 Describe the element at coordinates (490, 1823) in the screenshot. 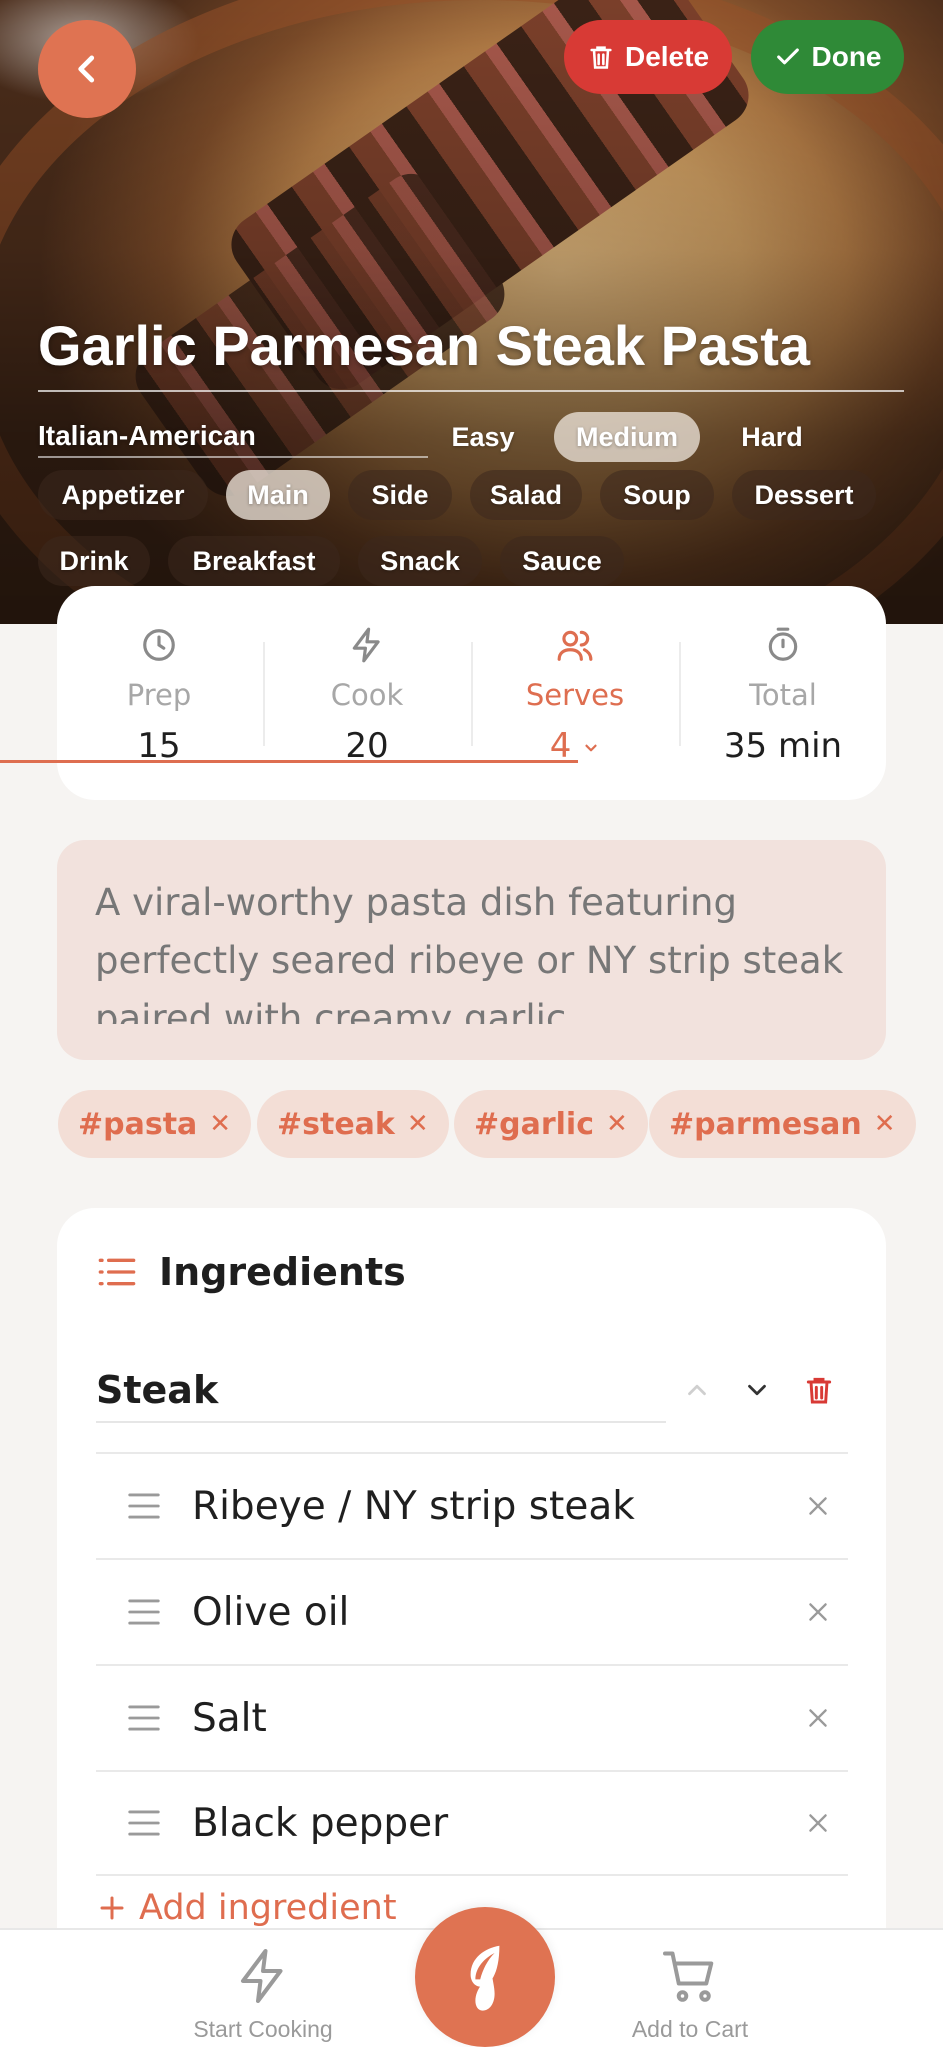

I see `ingredient-name-input: Black pepper` at that location.